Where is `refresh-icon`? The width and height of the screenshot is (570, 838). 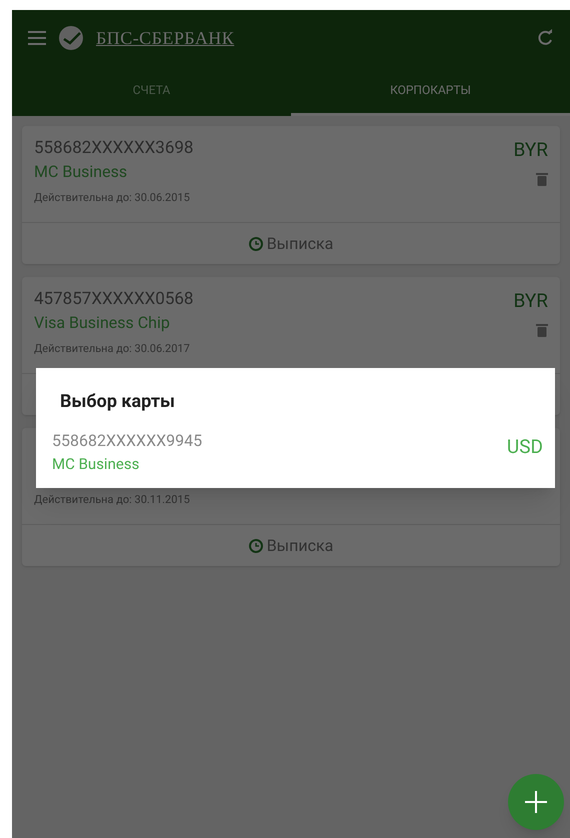 refresh-icon is located at coordinates (545, 38).